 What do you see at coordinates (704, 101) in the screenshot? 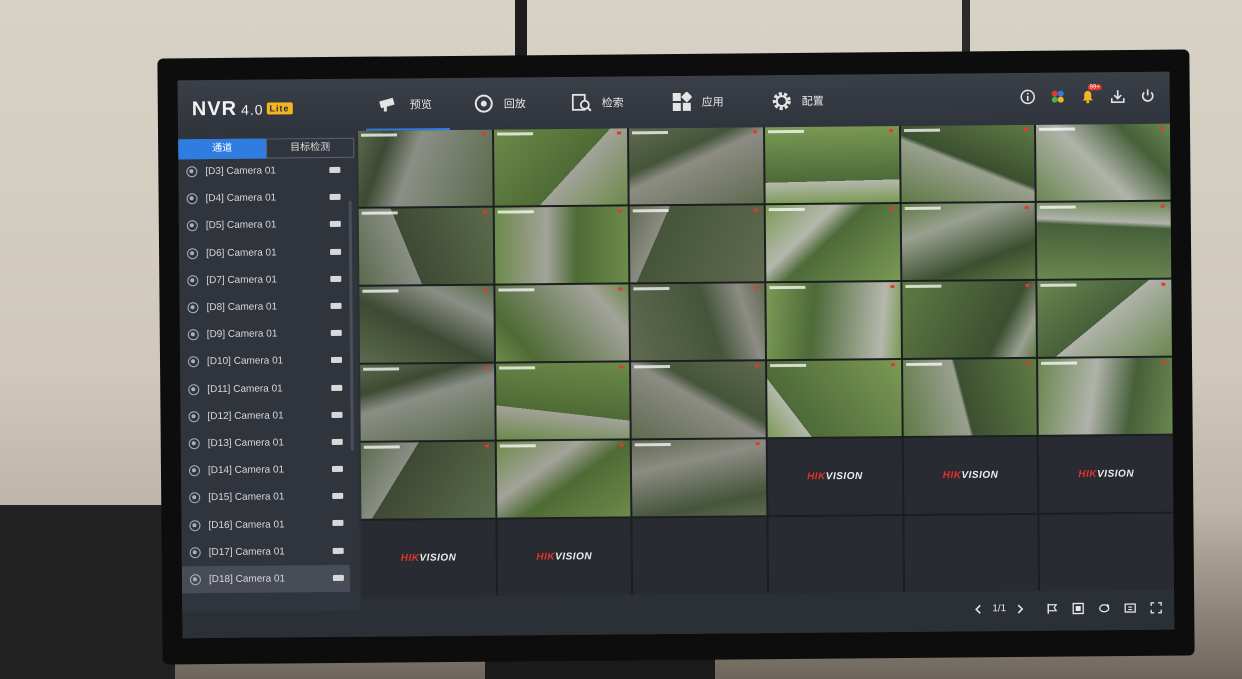
I see `nav-apps: 应用` at bounding box center [704, 101].